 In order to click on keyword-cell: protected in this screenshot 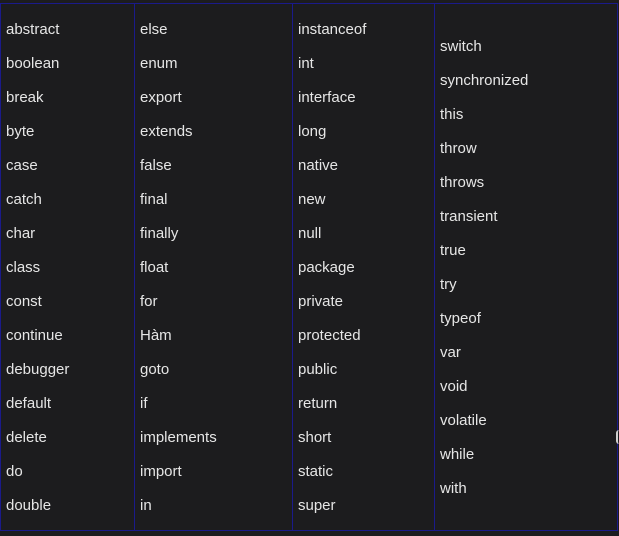, I will do `click(329, 335)`.